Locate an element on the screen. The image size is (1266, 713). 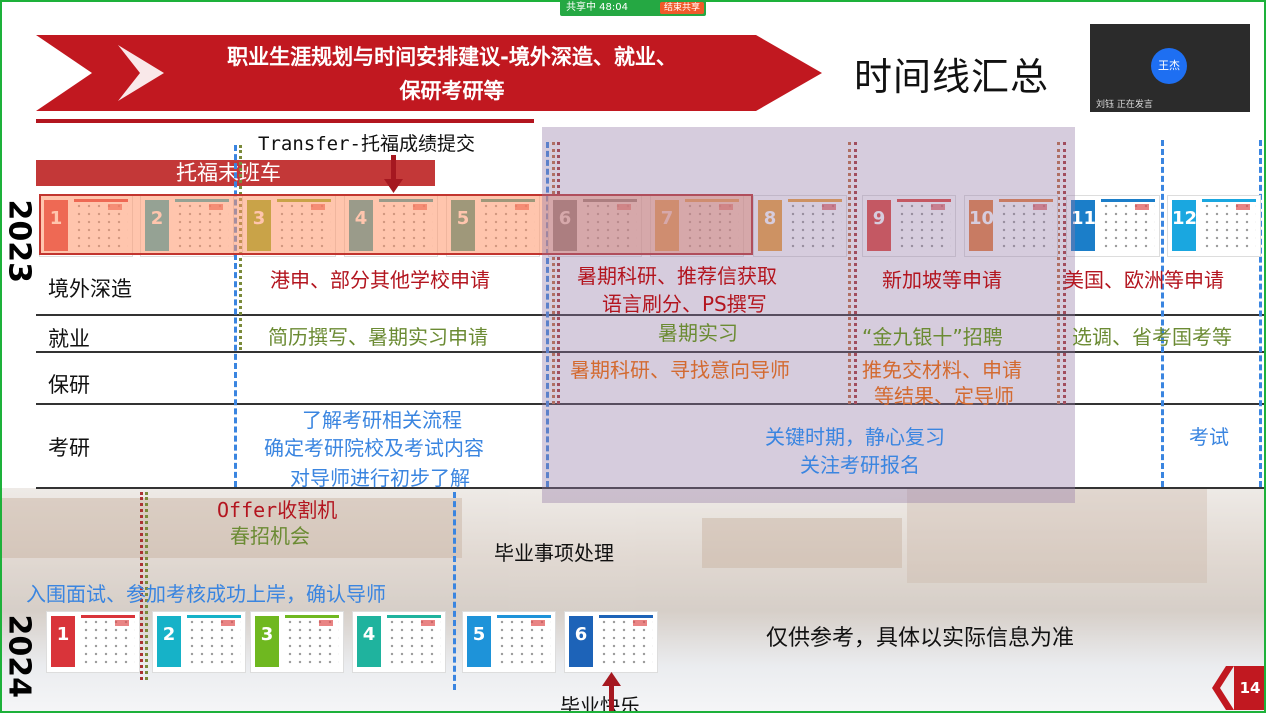
interview-label: 入围面试、参加考核成功上岸，确认导师 is located at coordinates (206, 594).